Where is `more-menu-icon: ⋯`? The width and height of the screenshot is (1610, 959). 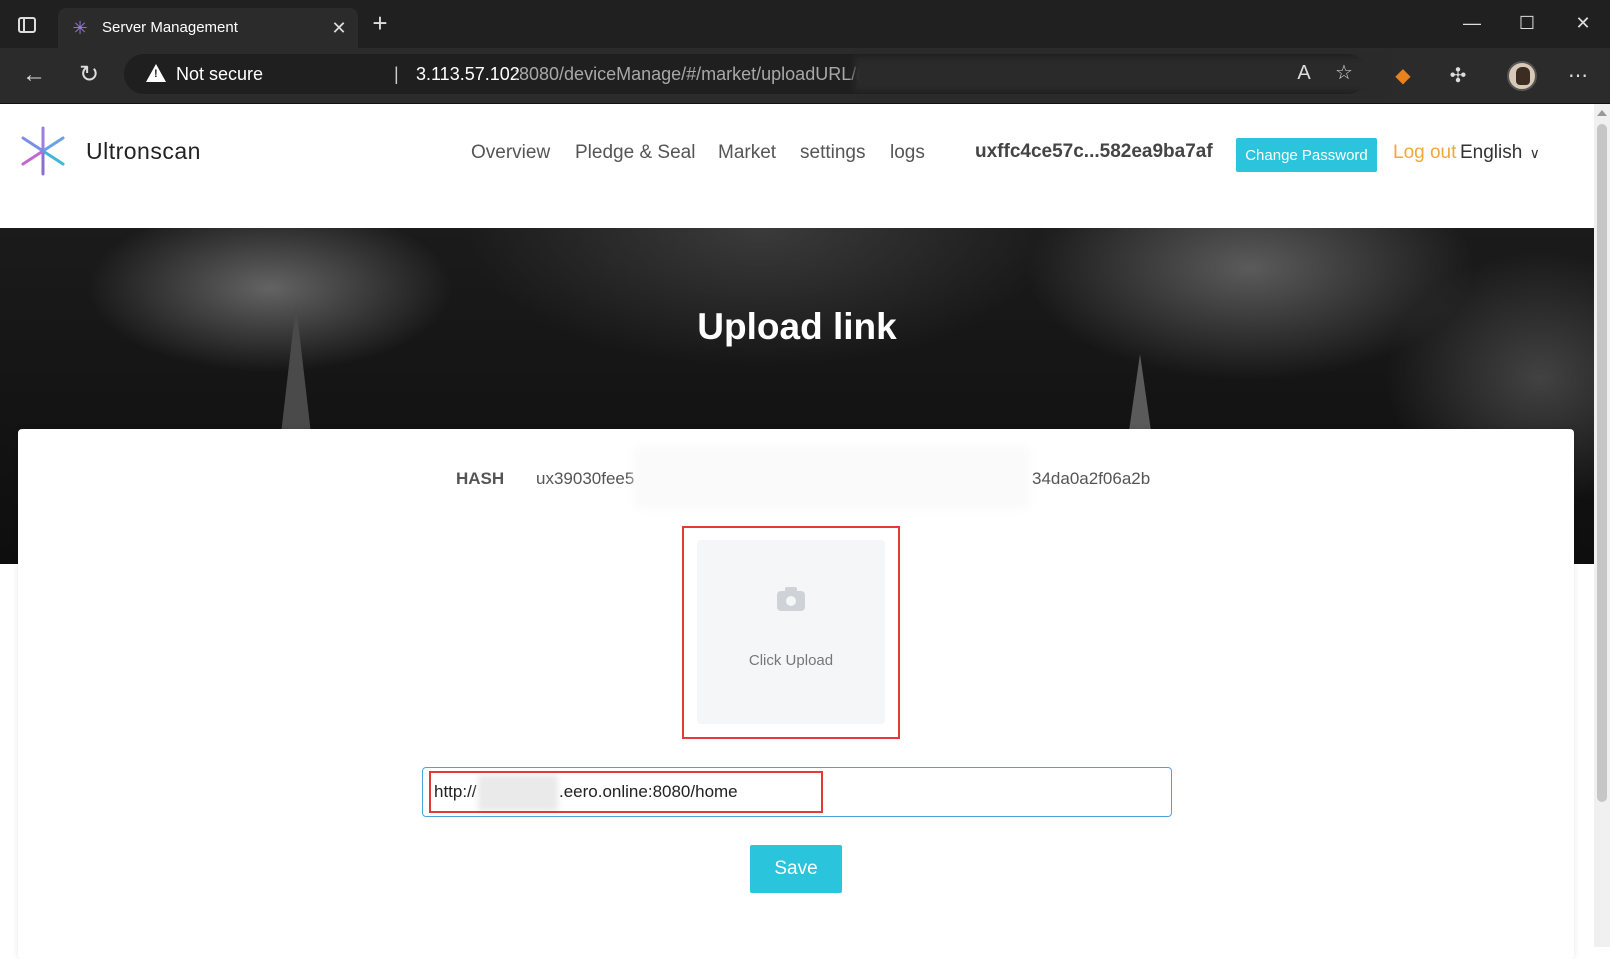
more-menu-icon: ⋯ is located at coordinates (1578, 76).